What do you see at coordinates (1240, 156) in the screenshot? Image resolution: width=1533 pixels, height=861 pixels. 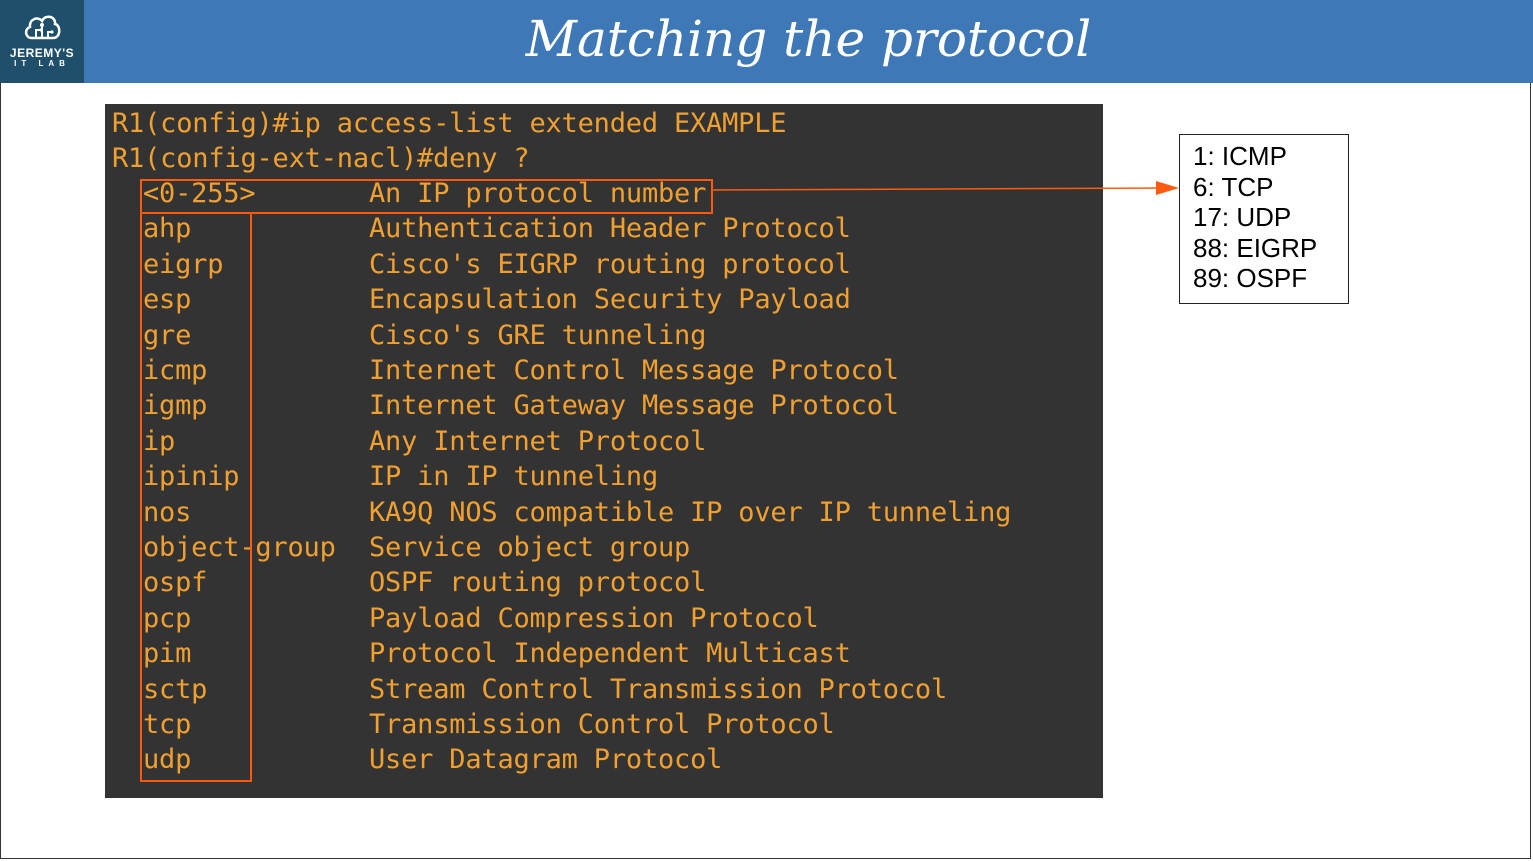 I see `protocol-item: 1: ICMP` at bounding box center [1240, 156].